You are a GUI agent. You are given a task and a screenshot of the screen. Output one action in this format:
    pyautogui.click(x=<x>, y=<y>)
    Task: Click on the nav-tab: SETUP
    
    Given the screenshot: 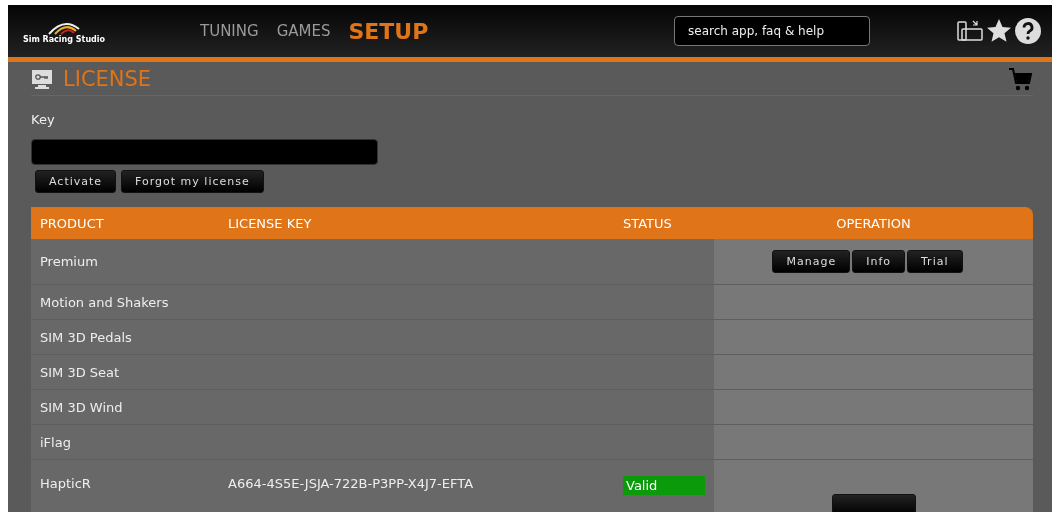 What is the action you would take?
    pyautogui.click(x=388, y=31)
    